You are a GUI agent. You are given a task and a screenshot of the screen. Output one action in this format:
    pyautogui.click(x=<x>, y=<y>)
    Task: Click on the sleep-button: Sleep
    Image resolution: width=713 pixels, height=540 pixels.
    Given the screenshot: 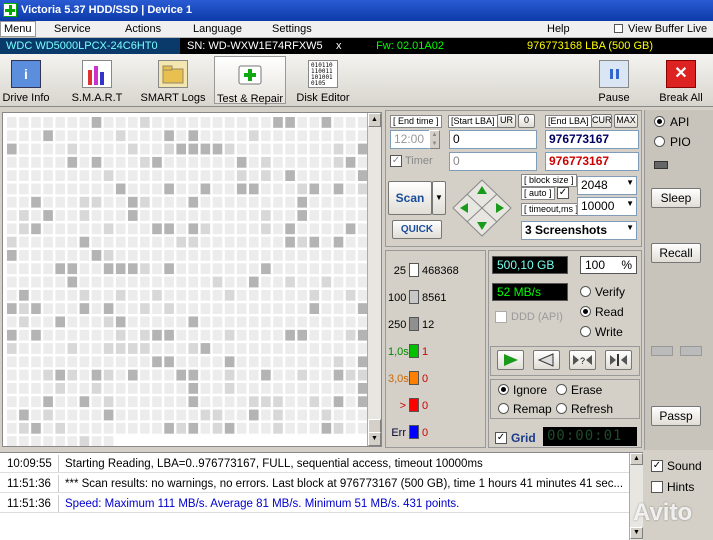 What is the action you would take?
    pyautogui.click(x=676, y=198)
    